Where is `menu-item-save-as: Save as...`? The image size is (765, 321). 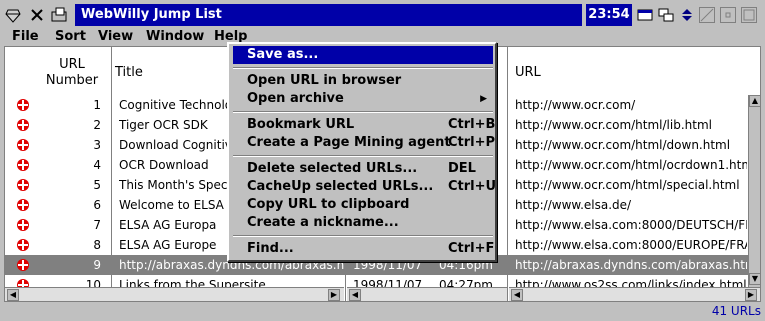
menu-item-save-as: Save as... is located at coordinates (363, 55).